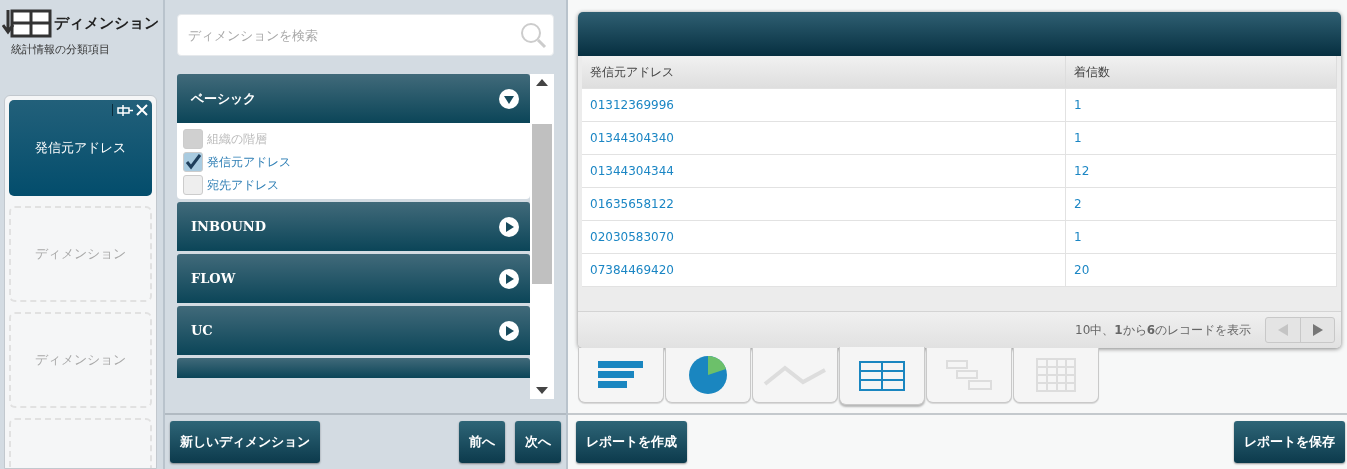 Image resolution: width=1347 pixels, height=469 pixels. What do you see at coordinates (538, 442) in the screenshot?
I see `next-button: 次へ` at bounding box center [538, 442].